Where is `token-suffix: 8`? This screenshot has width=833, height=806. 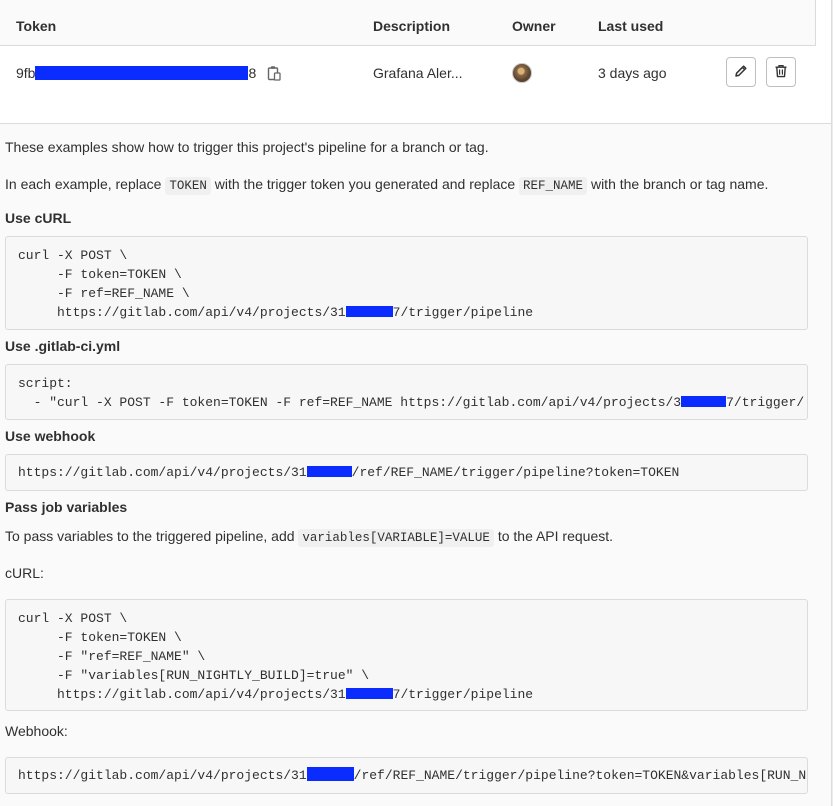
token-suffix: 8 is located at coordinates (252, 73).